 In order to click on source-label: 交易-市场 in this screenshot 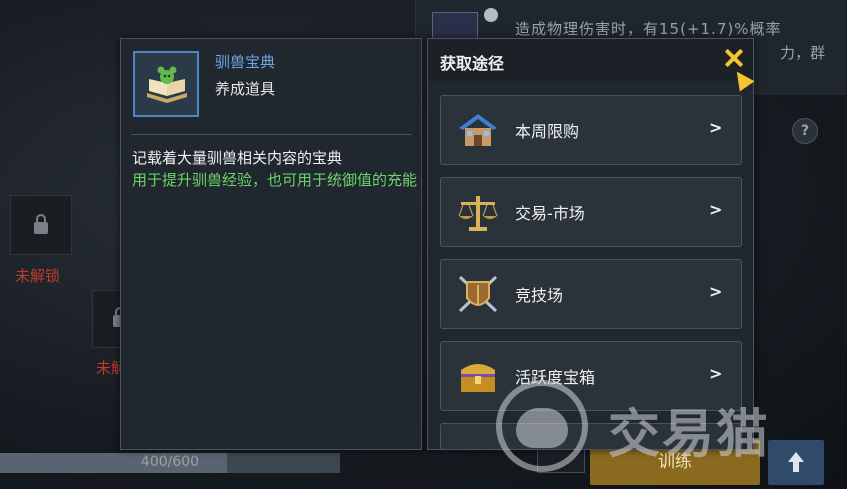, I will do `click(550, 213)`.